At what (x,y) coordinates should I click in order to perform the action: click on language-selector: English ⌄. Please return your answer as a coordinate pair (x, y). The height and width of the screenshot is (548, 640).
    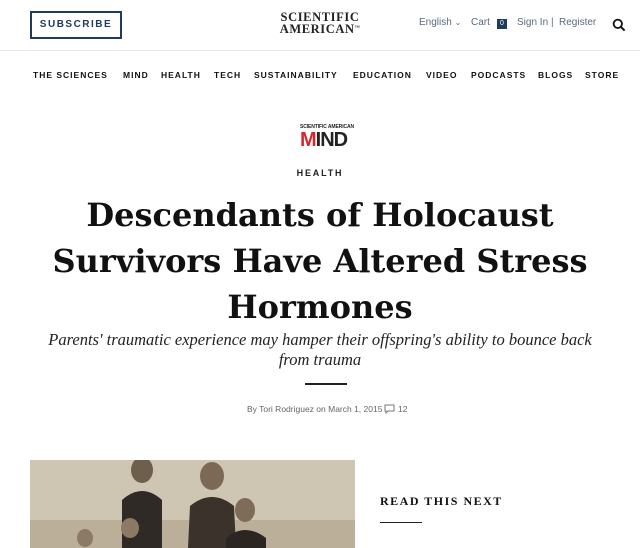
    Looking at the image, I should click on (440, 22).